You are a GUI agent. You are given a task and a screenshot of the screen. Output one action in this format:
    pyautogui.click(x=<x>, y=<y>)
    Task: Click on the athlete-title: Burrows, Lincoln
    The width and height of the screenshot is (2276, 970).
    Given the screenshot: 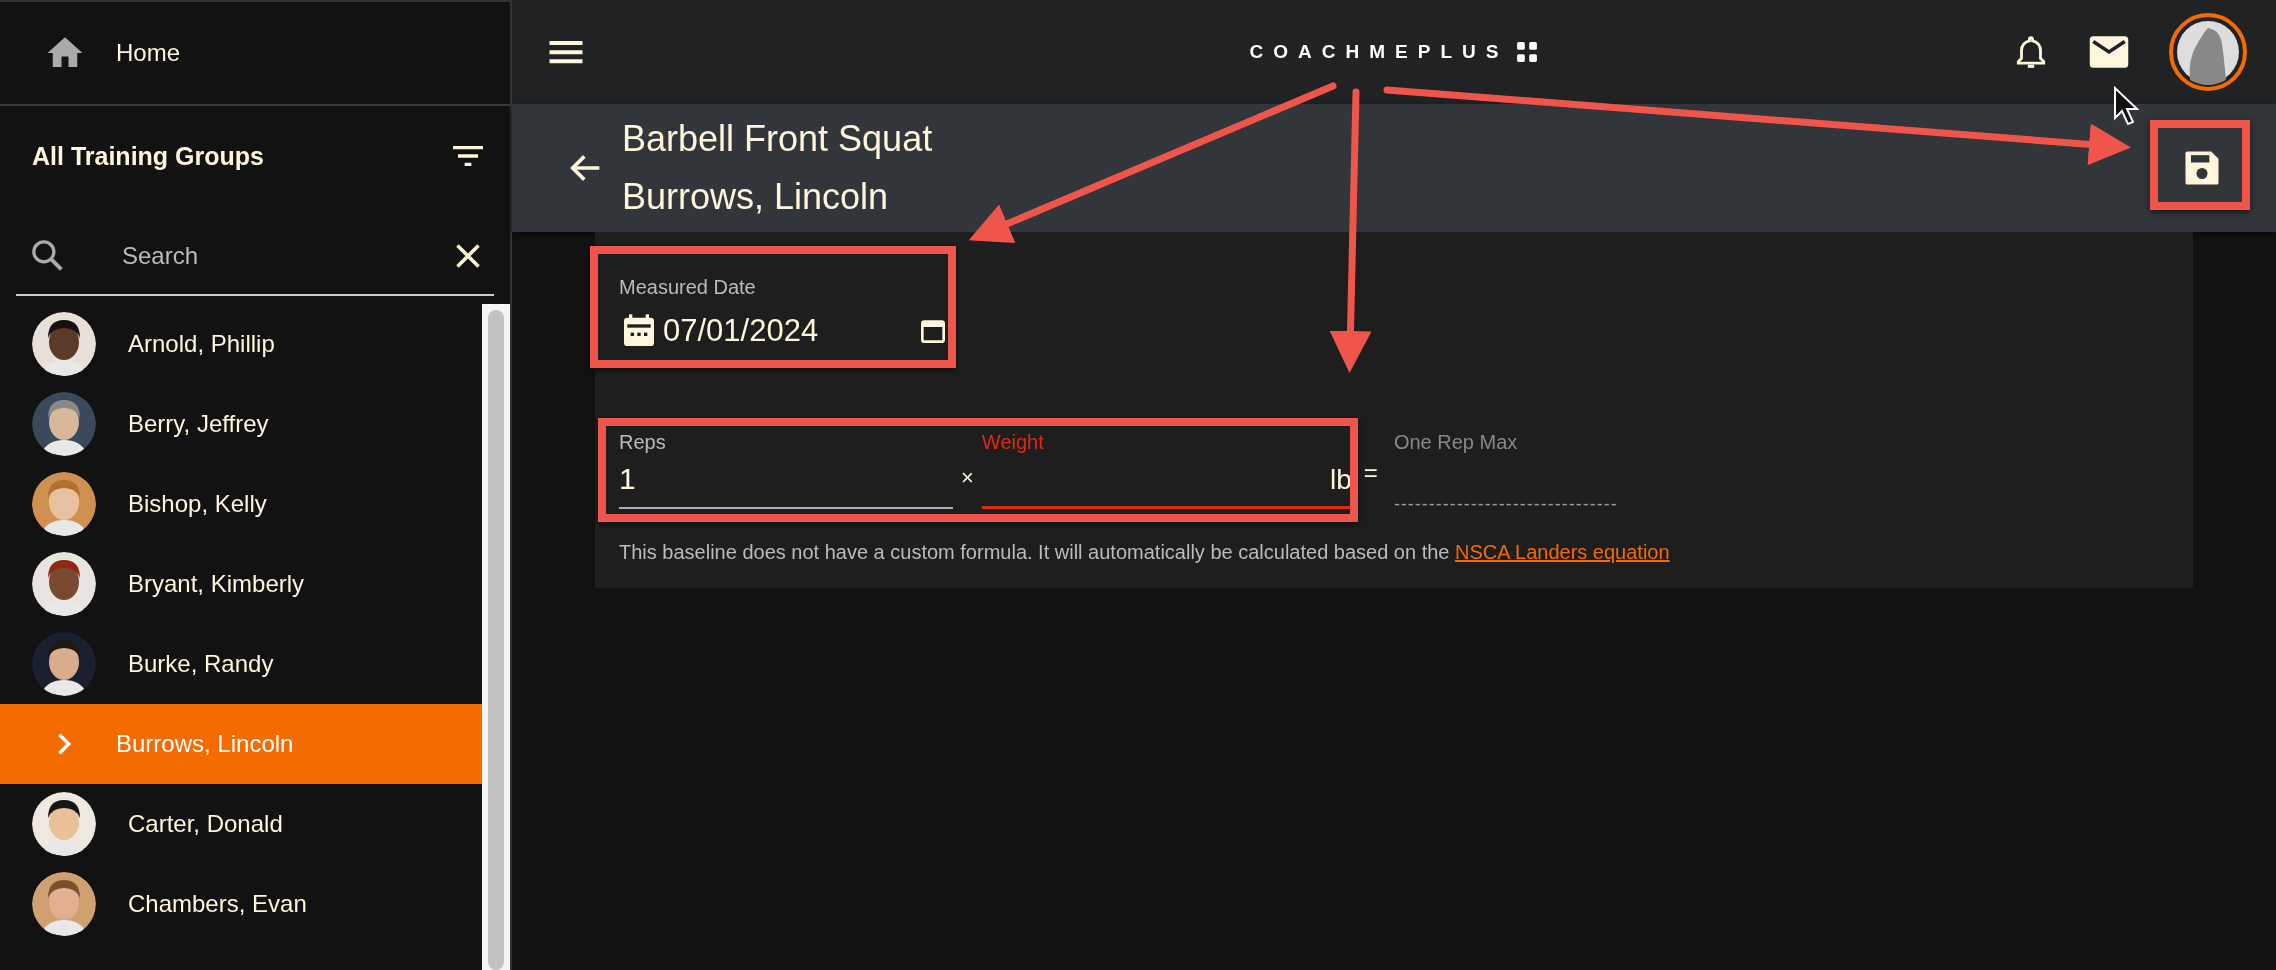 What is the action you would take?
    pyautogui.click(x=755, y=197)
    